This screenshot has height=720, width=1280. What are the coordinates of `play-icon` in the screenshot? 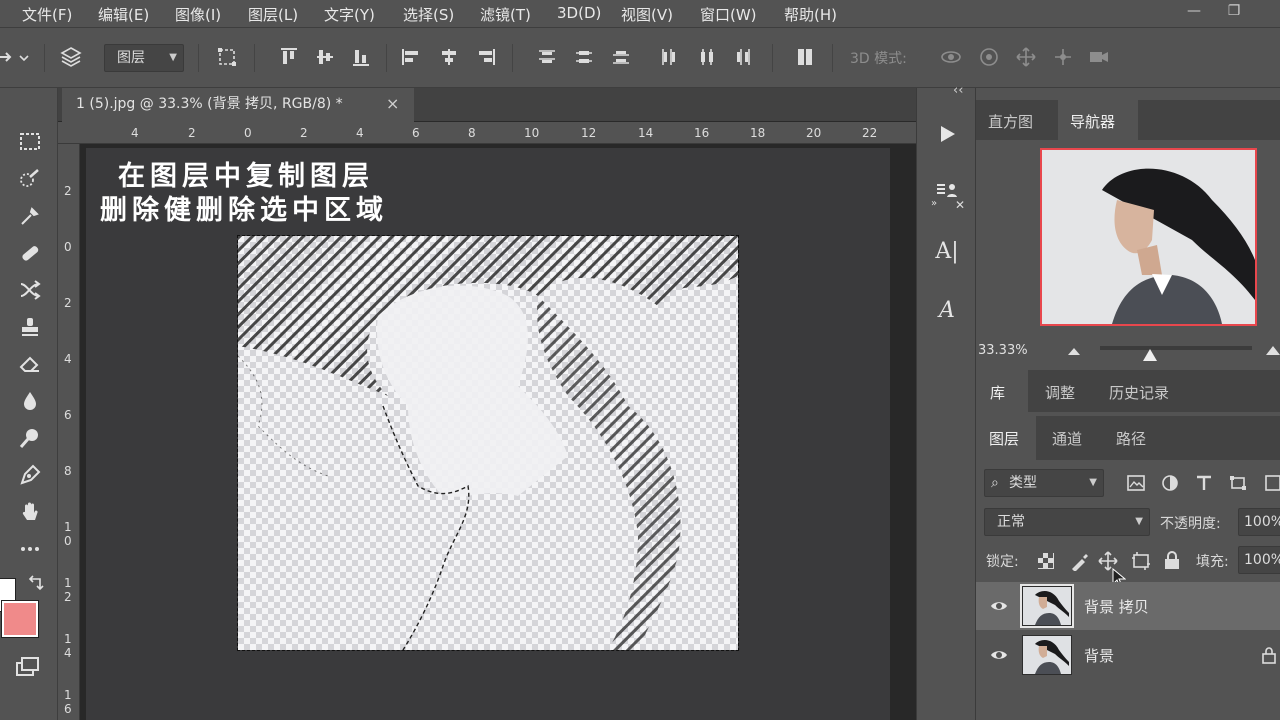 It's located at (948, 134).